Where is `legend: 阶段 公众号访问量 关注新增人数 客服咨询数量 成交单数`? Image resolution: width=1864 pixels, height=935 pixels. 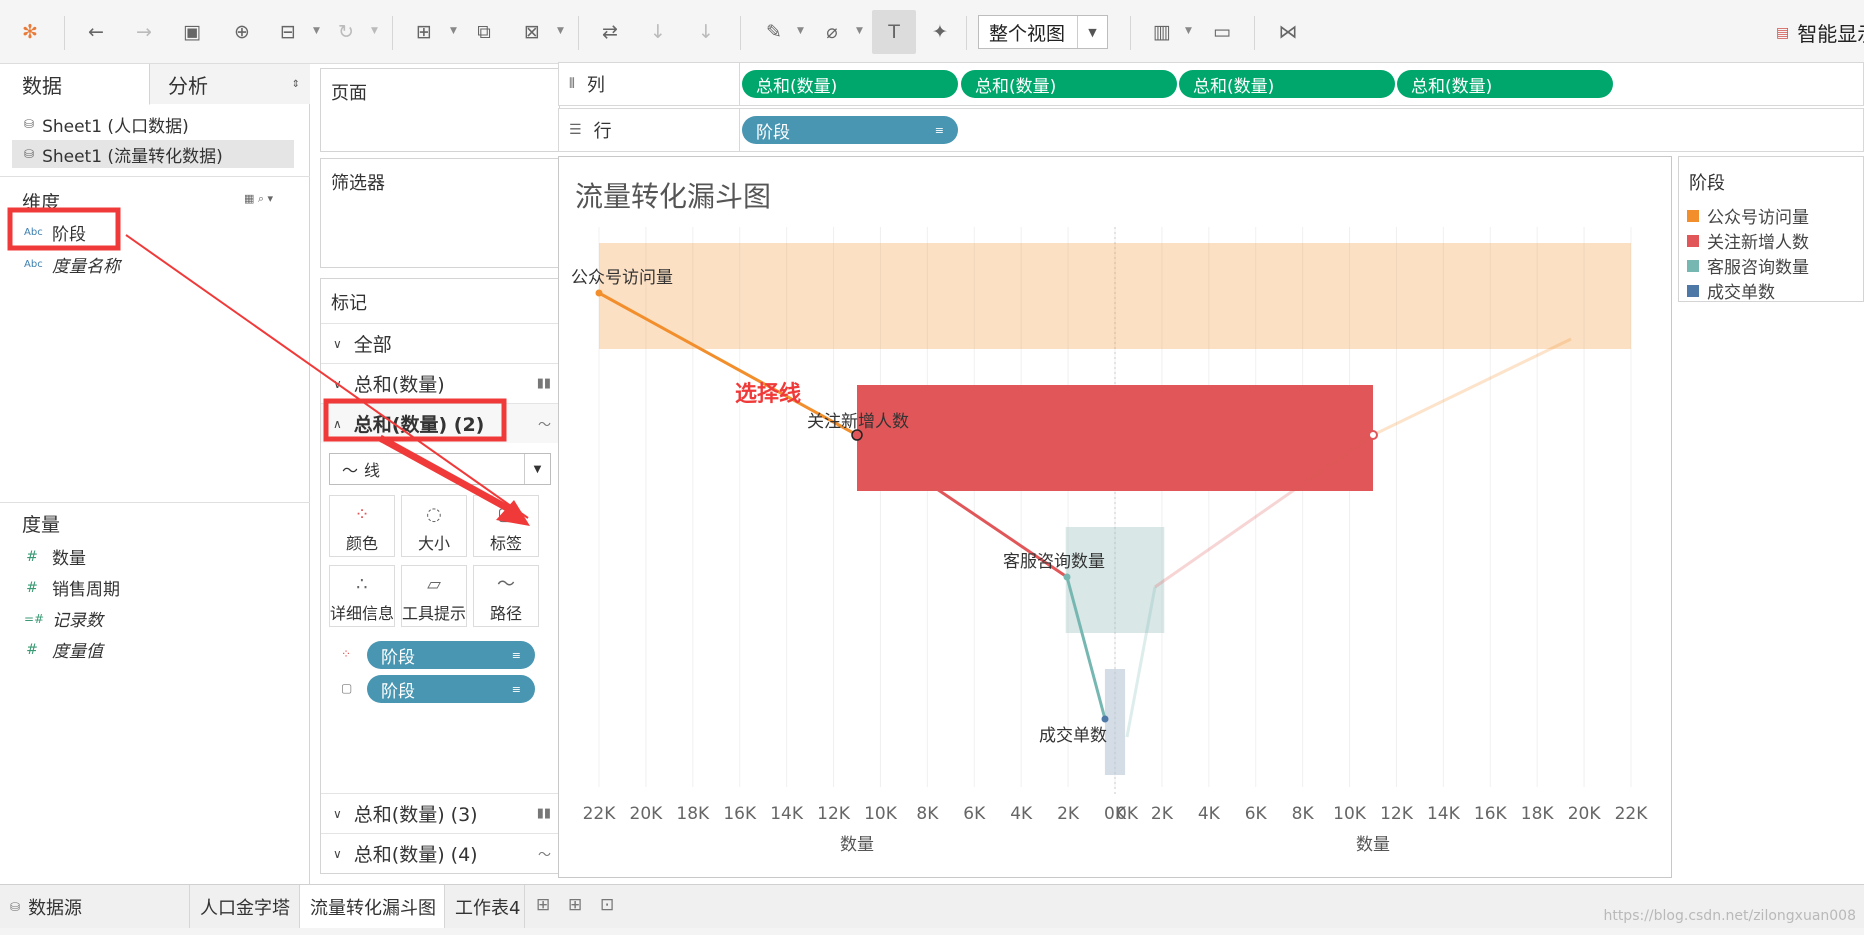
legend: 阶段 公众号访问量 关注新增人数 客服咨询数量 成交单数 is located at coordinates (1771, 229).